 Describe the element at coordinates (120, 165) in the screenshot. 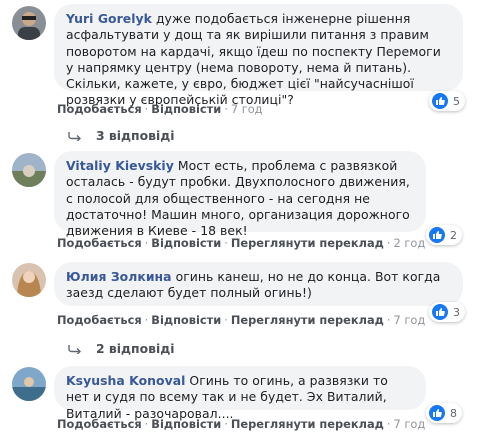

I see `comment-author: Vitaliy Kievskiy` at that location.